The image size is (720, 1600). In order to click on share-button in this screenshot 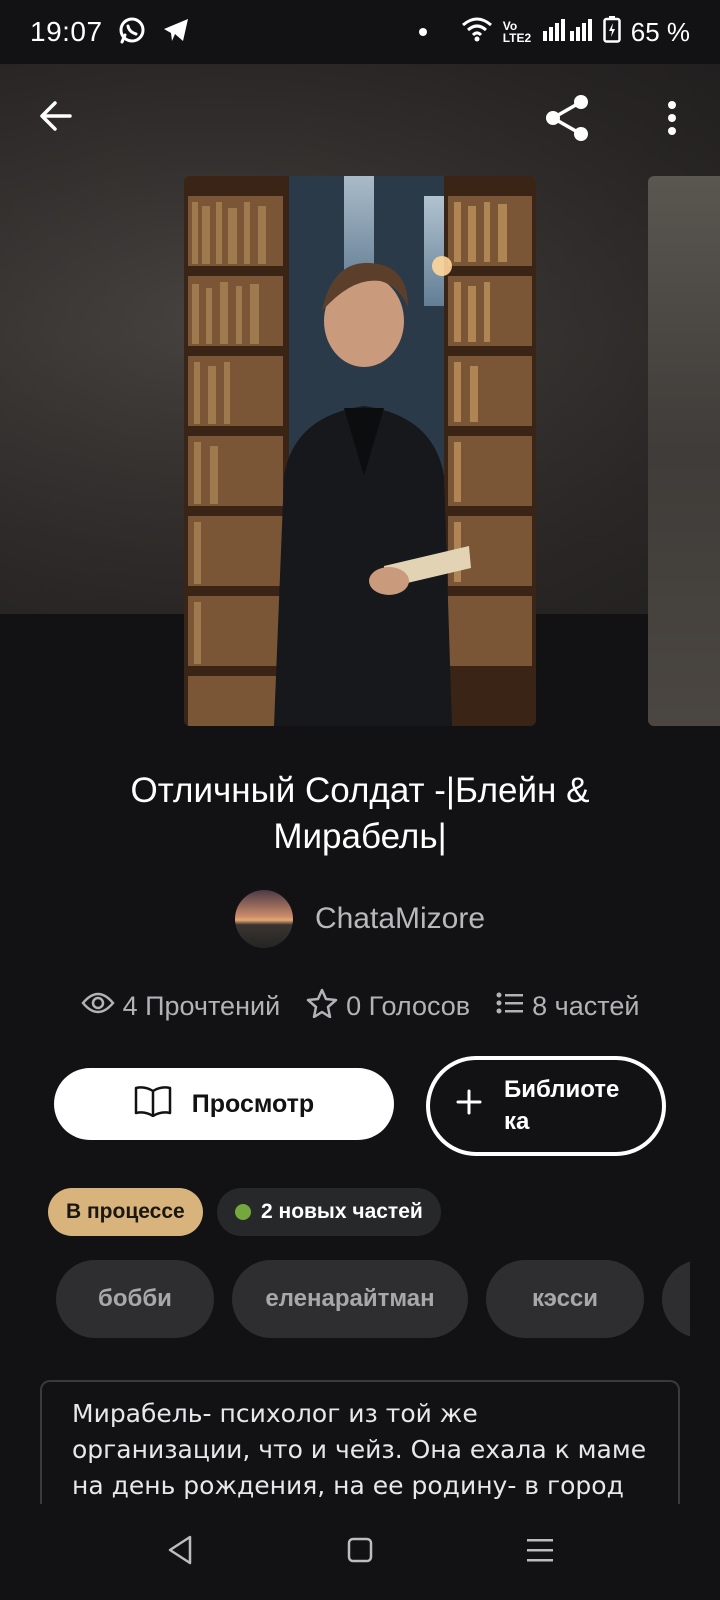, I will do `click(568, 120)`.